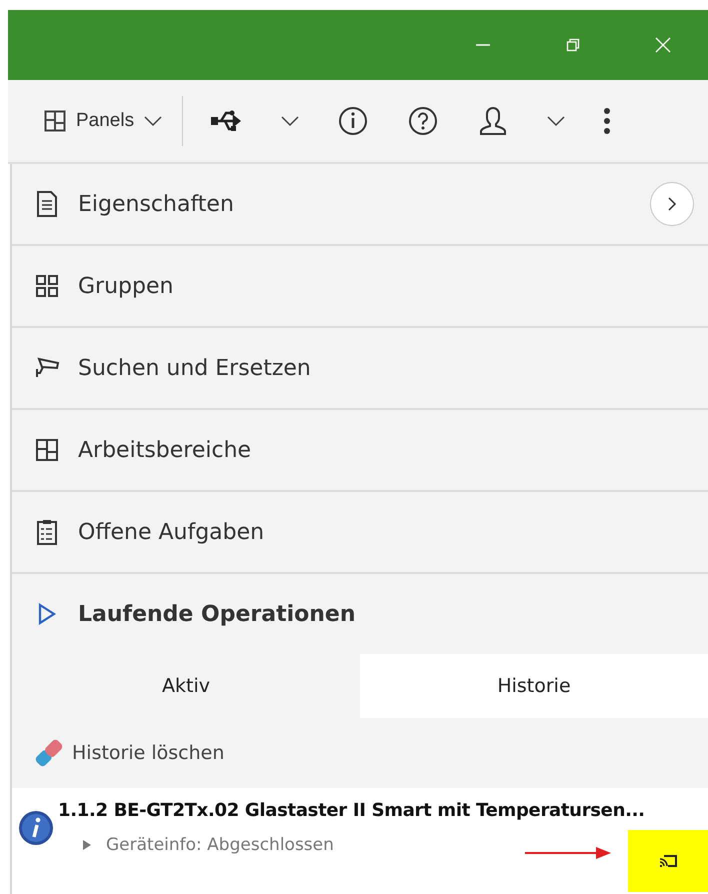  I want to click on history-entry-detail: Geräteinfo: Abgeschlossen, so click(220, 845).